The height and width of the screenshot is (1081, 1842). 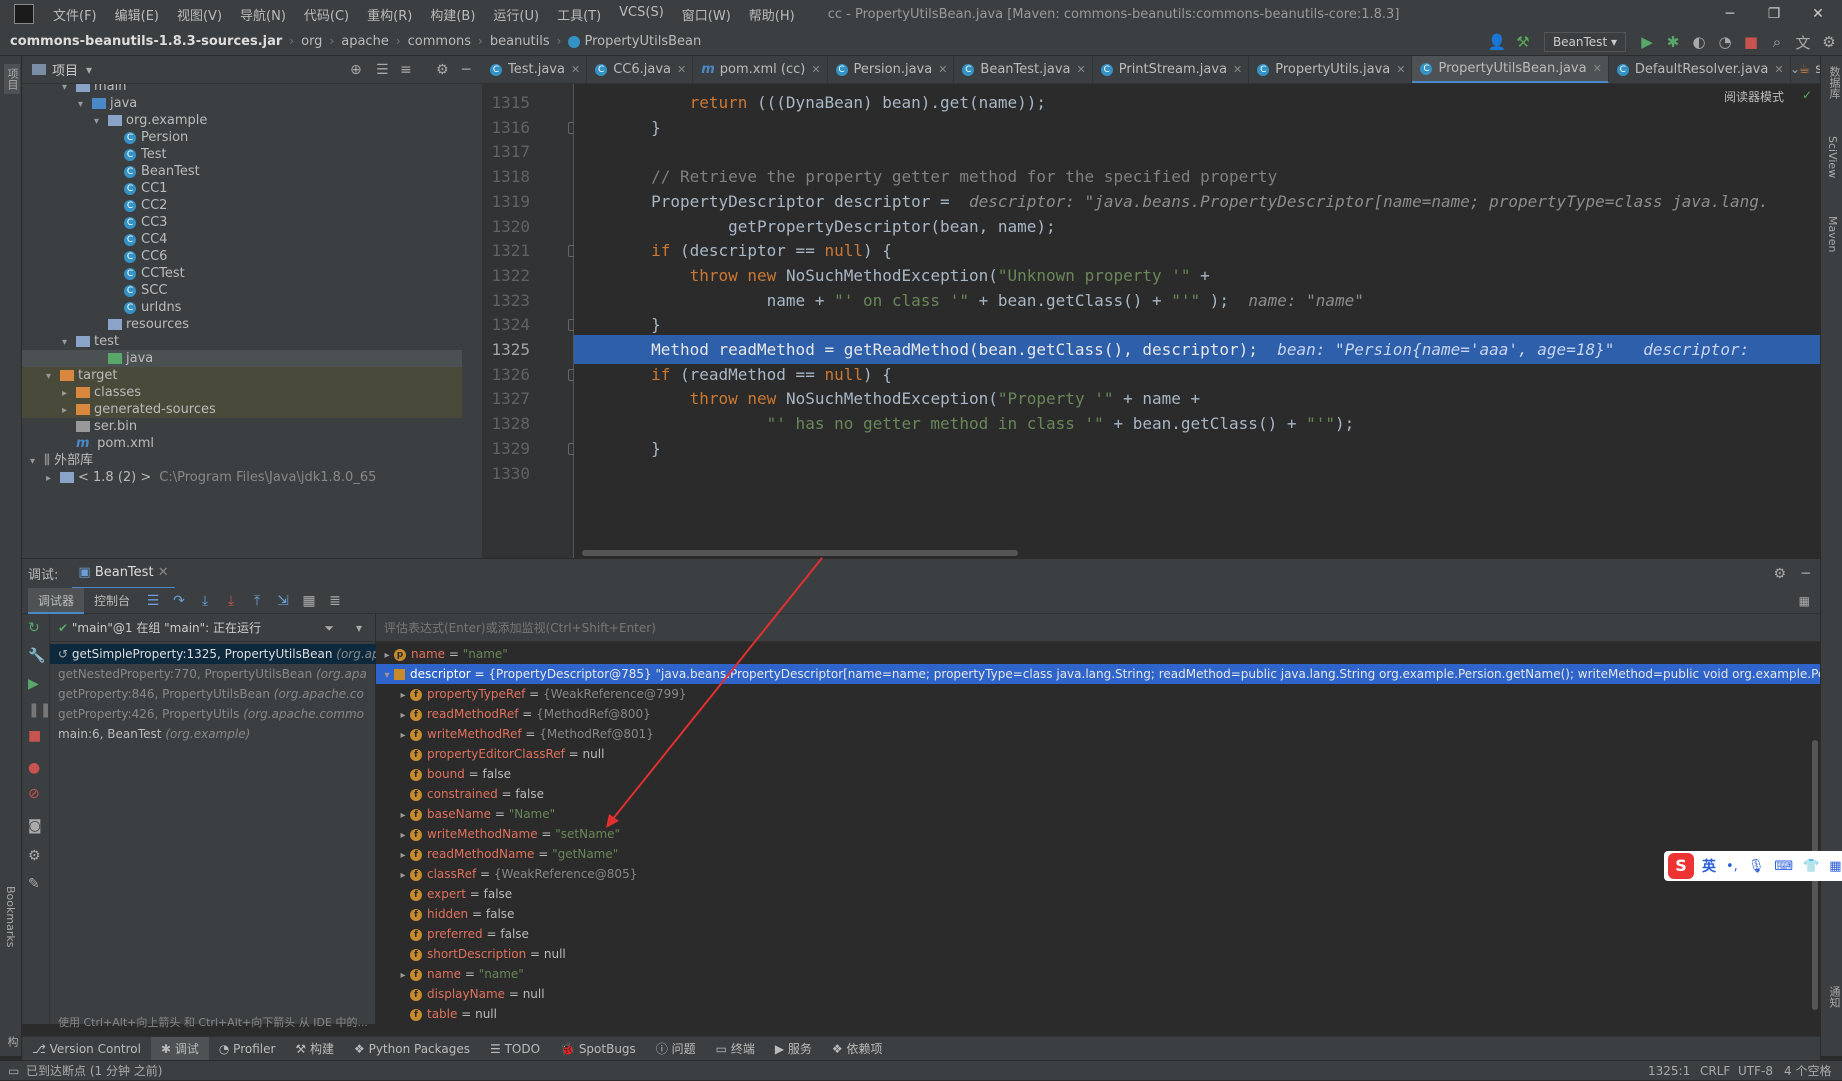 I want to click on breadcrumb-item: beanutils, so click(x=520, y=41).